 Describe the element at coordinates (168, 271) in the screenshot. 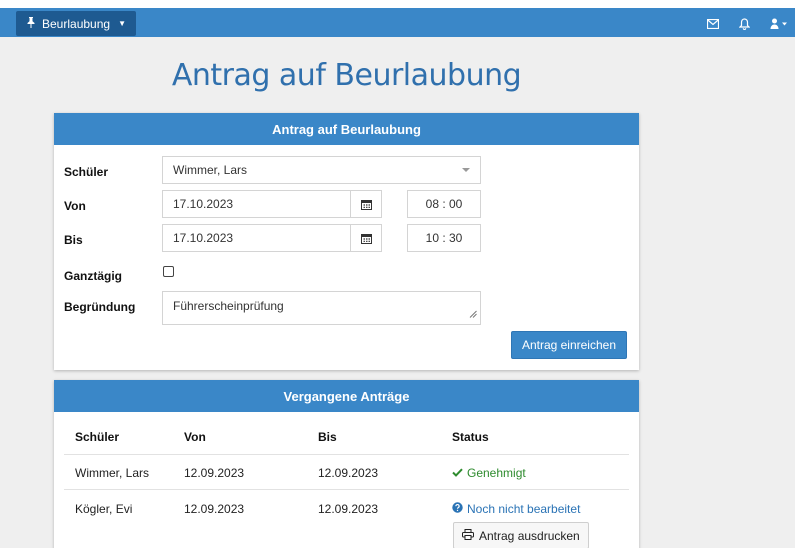

I see `allday-checkbox` at that location.